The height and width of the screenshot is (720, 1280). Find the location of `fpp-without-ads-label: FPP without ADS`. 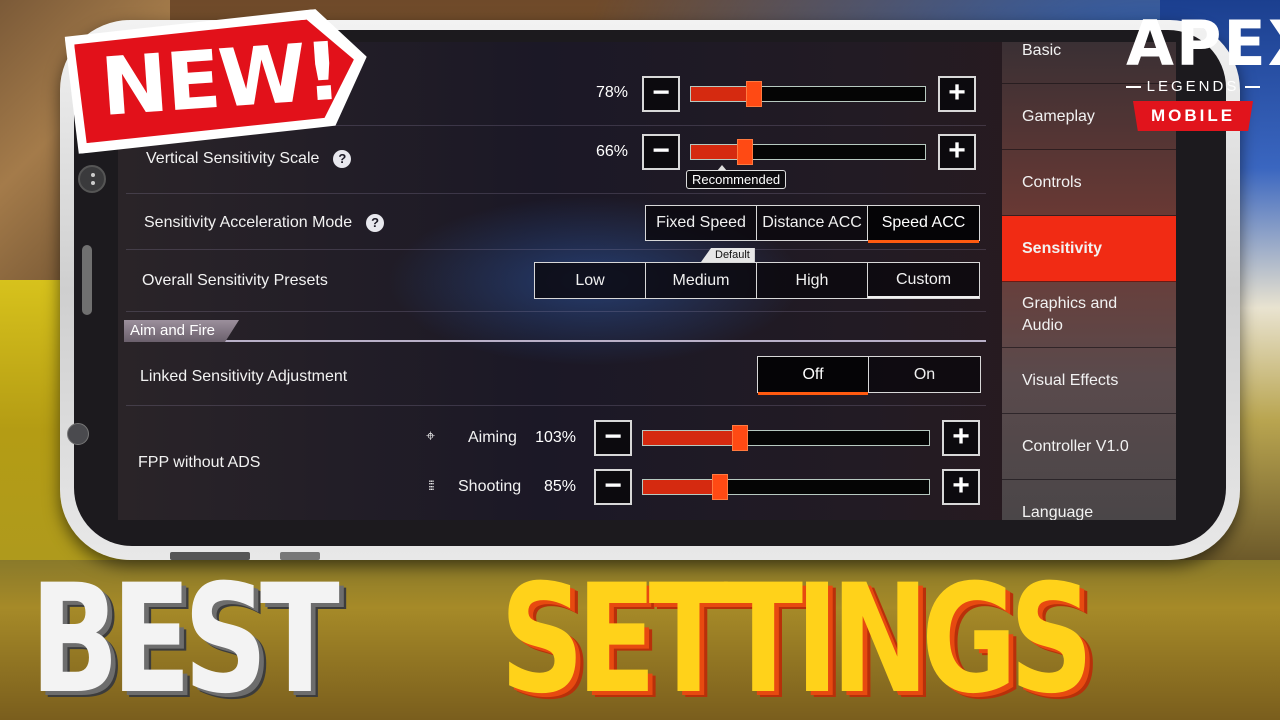

fpp-without-ads-label: FPP without ADS is located at coordinates (199, 462).